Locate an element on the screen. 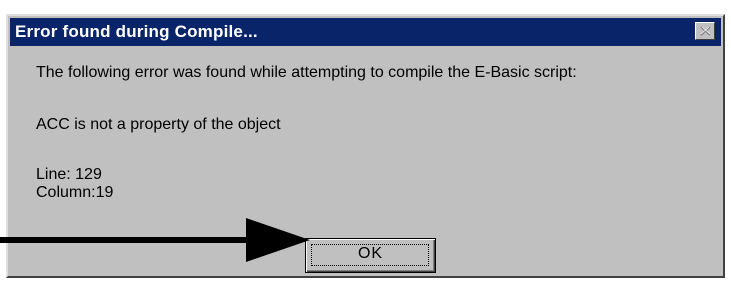 Image resolution: width=731 pixels, height=298 pixels. right-arrow-icon is located at coordinates (155, 240).